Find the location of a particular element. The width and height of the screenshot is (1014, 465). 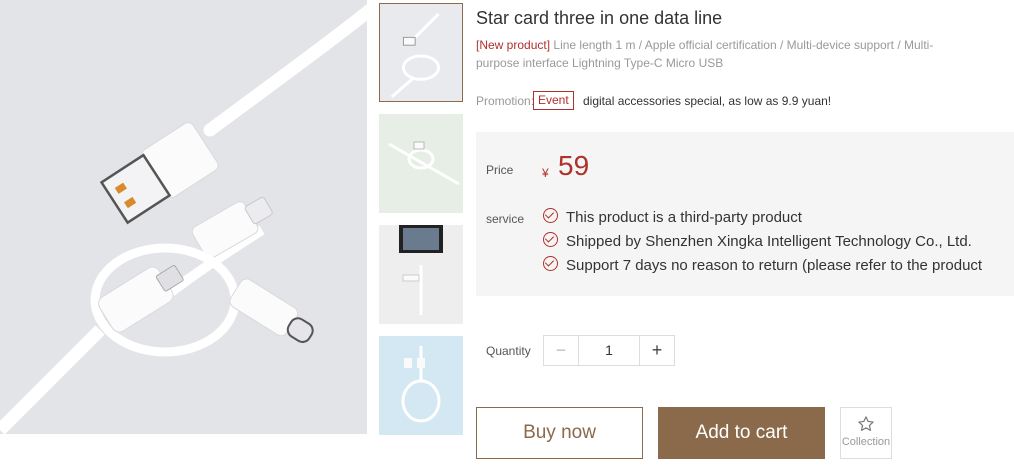

quantity-input: 1 is located at coordinates (609, 350).